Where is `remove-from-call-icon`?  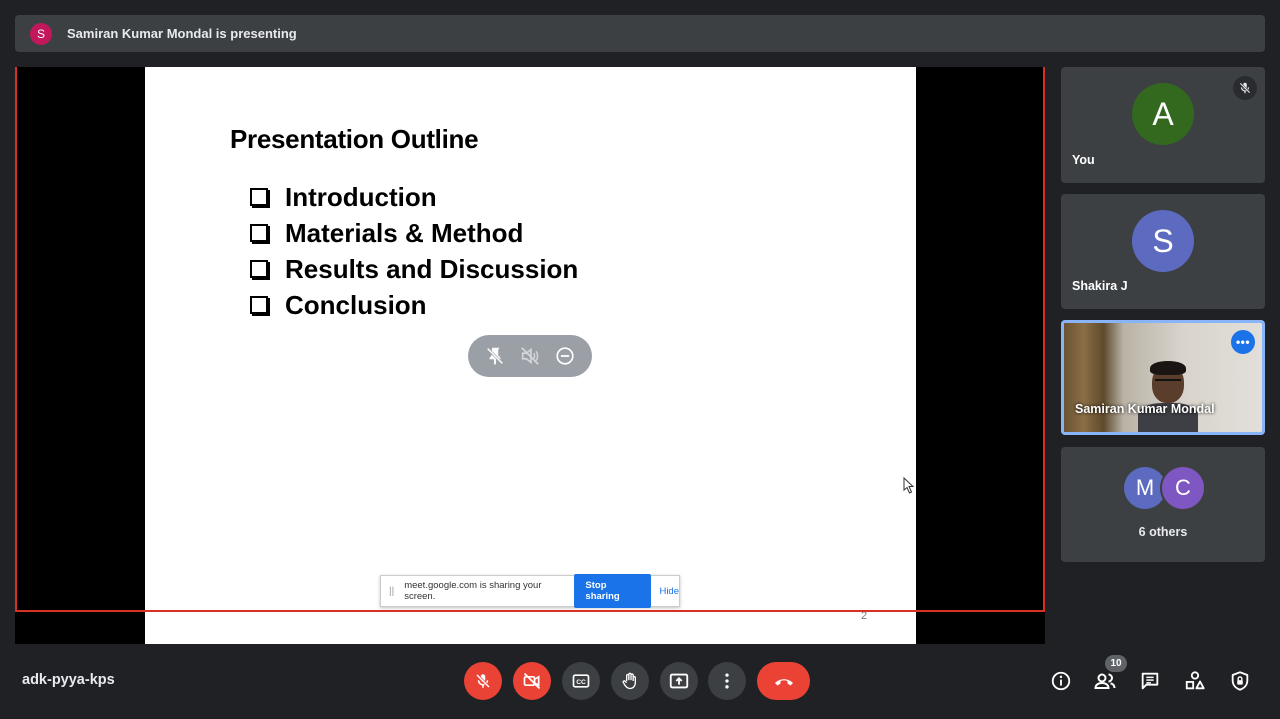 remove-from-call-icon is located at coordinates (565, 356).